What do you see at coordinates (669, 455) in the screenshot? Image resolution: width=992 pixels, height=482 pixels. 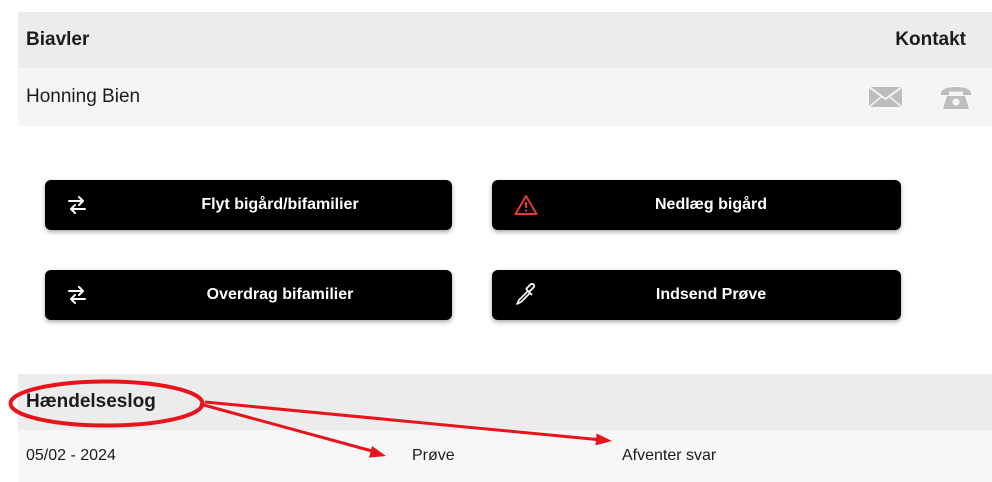 I see `event-status: Afventer svar` at bounding box center [669, 455].